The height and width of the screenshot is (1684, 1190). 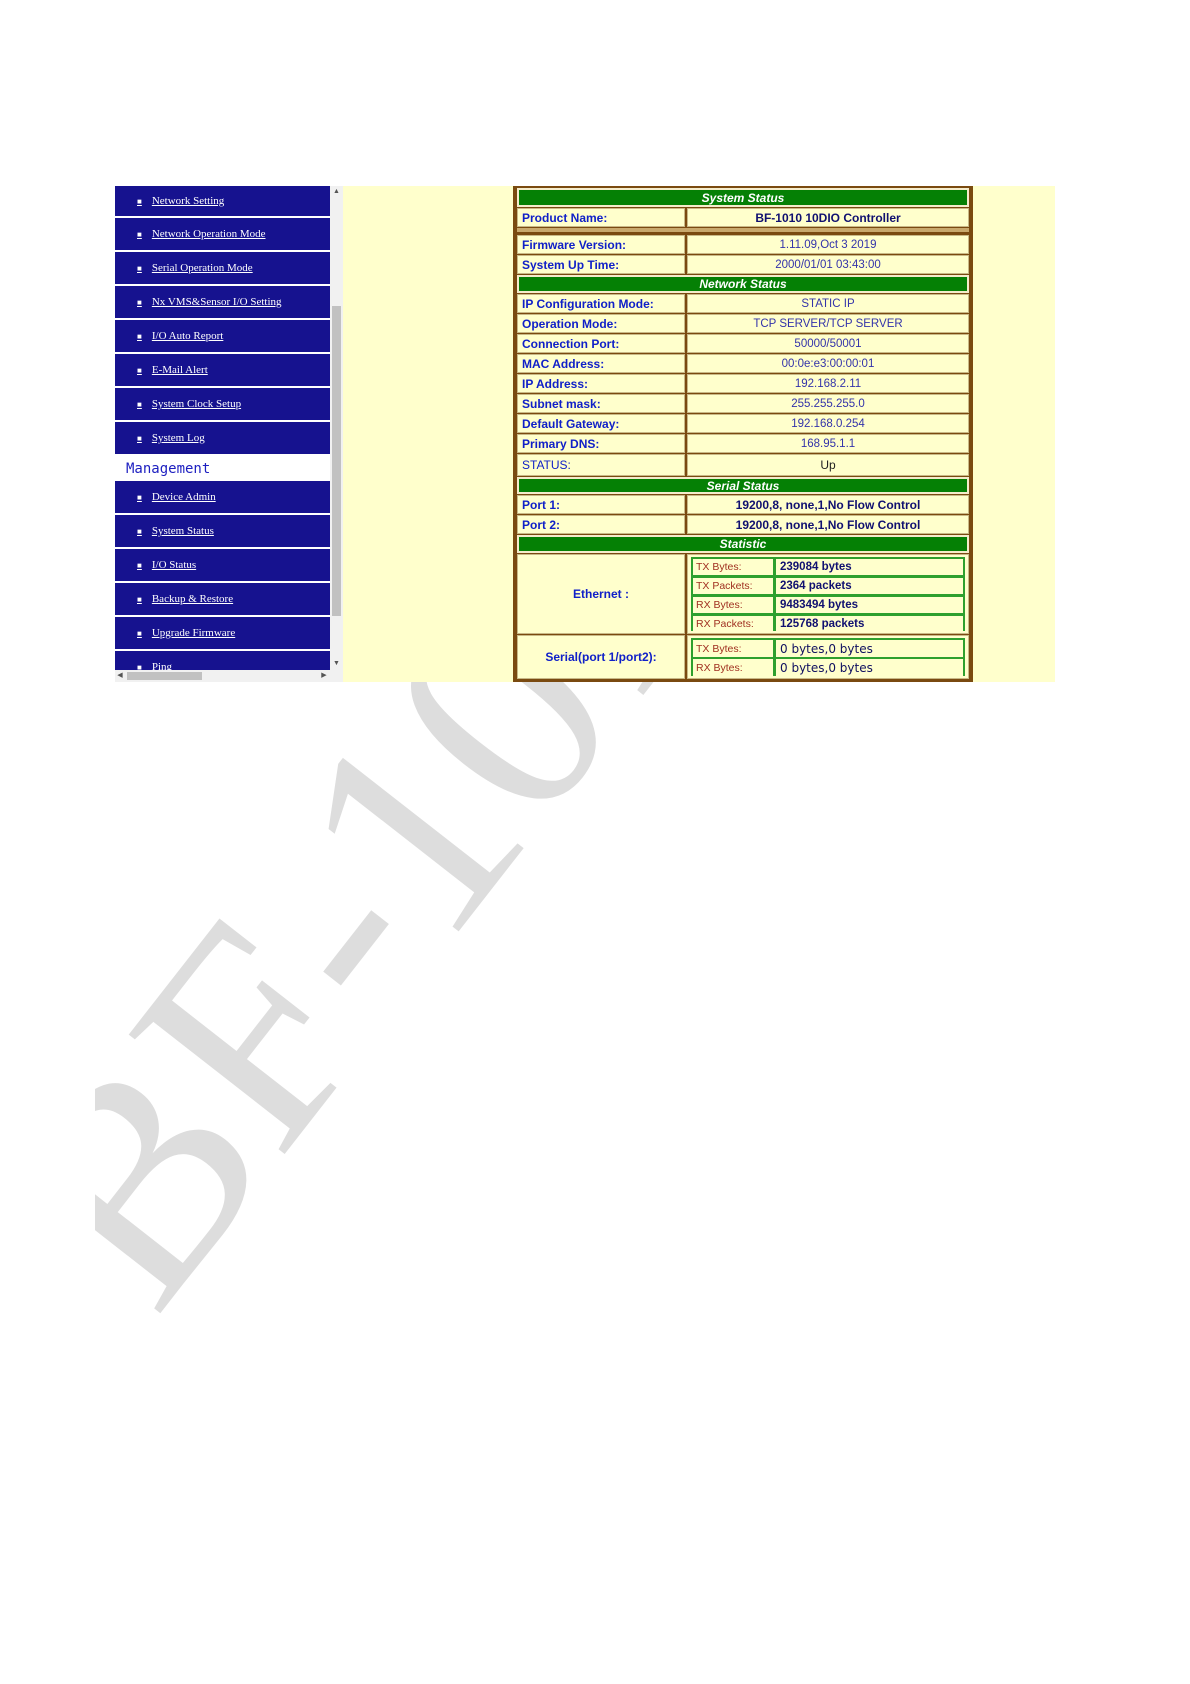 What do you see at coordinates (601, 217) in the screenshot?
I see `product-name-label: Product Name:` at bounding box center [601, 217].